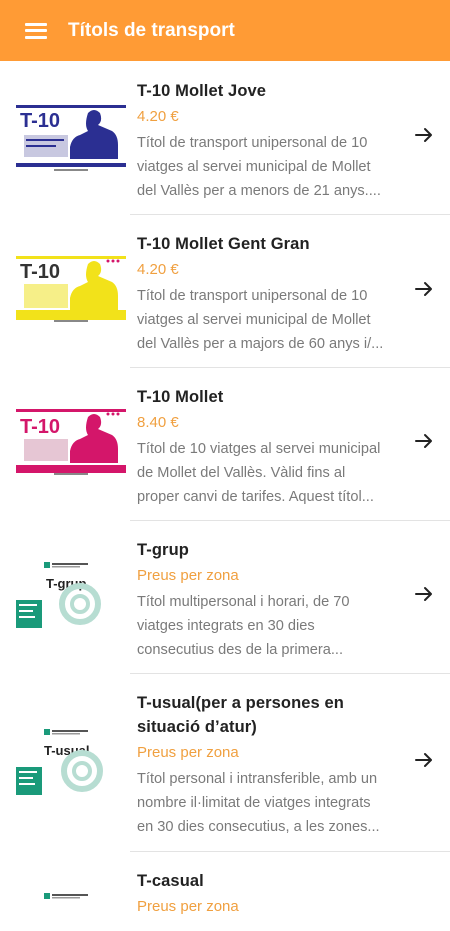 The height and width of the screenshot is (931, 450). What do you see at coordinates (71, 290) in the screenshot?
I see `t10-gent-gran-card-image: T-10` at bounding box center [71, 290].